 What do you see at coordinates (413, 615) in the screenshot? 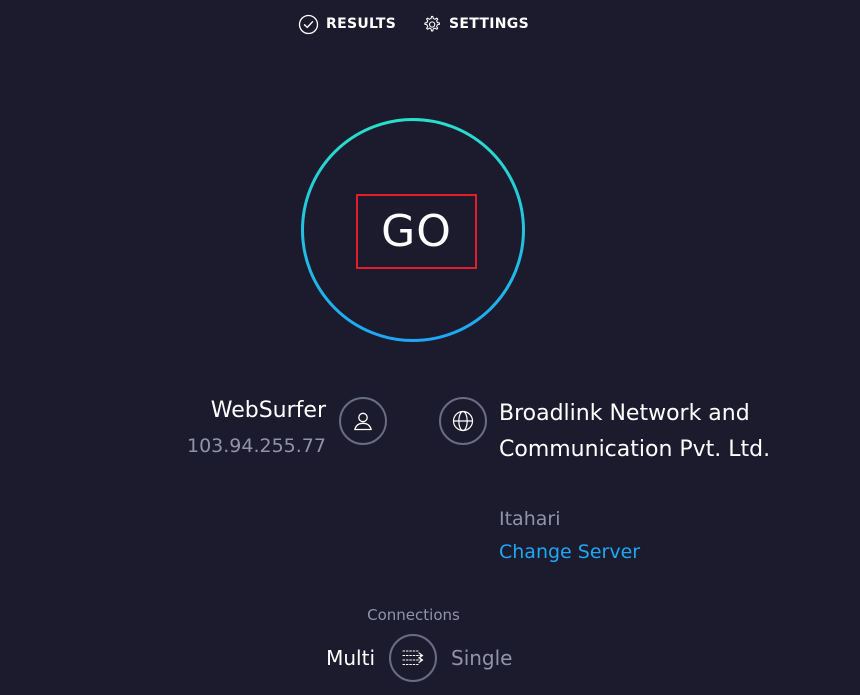
I see `connections-title: Connections` at bounding box center [413, 615].